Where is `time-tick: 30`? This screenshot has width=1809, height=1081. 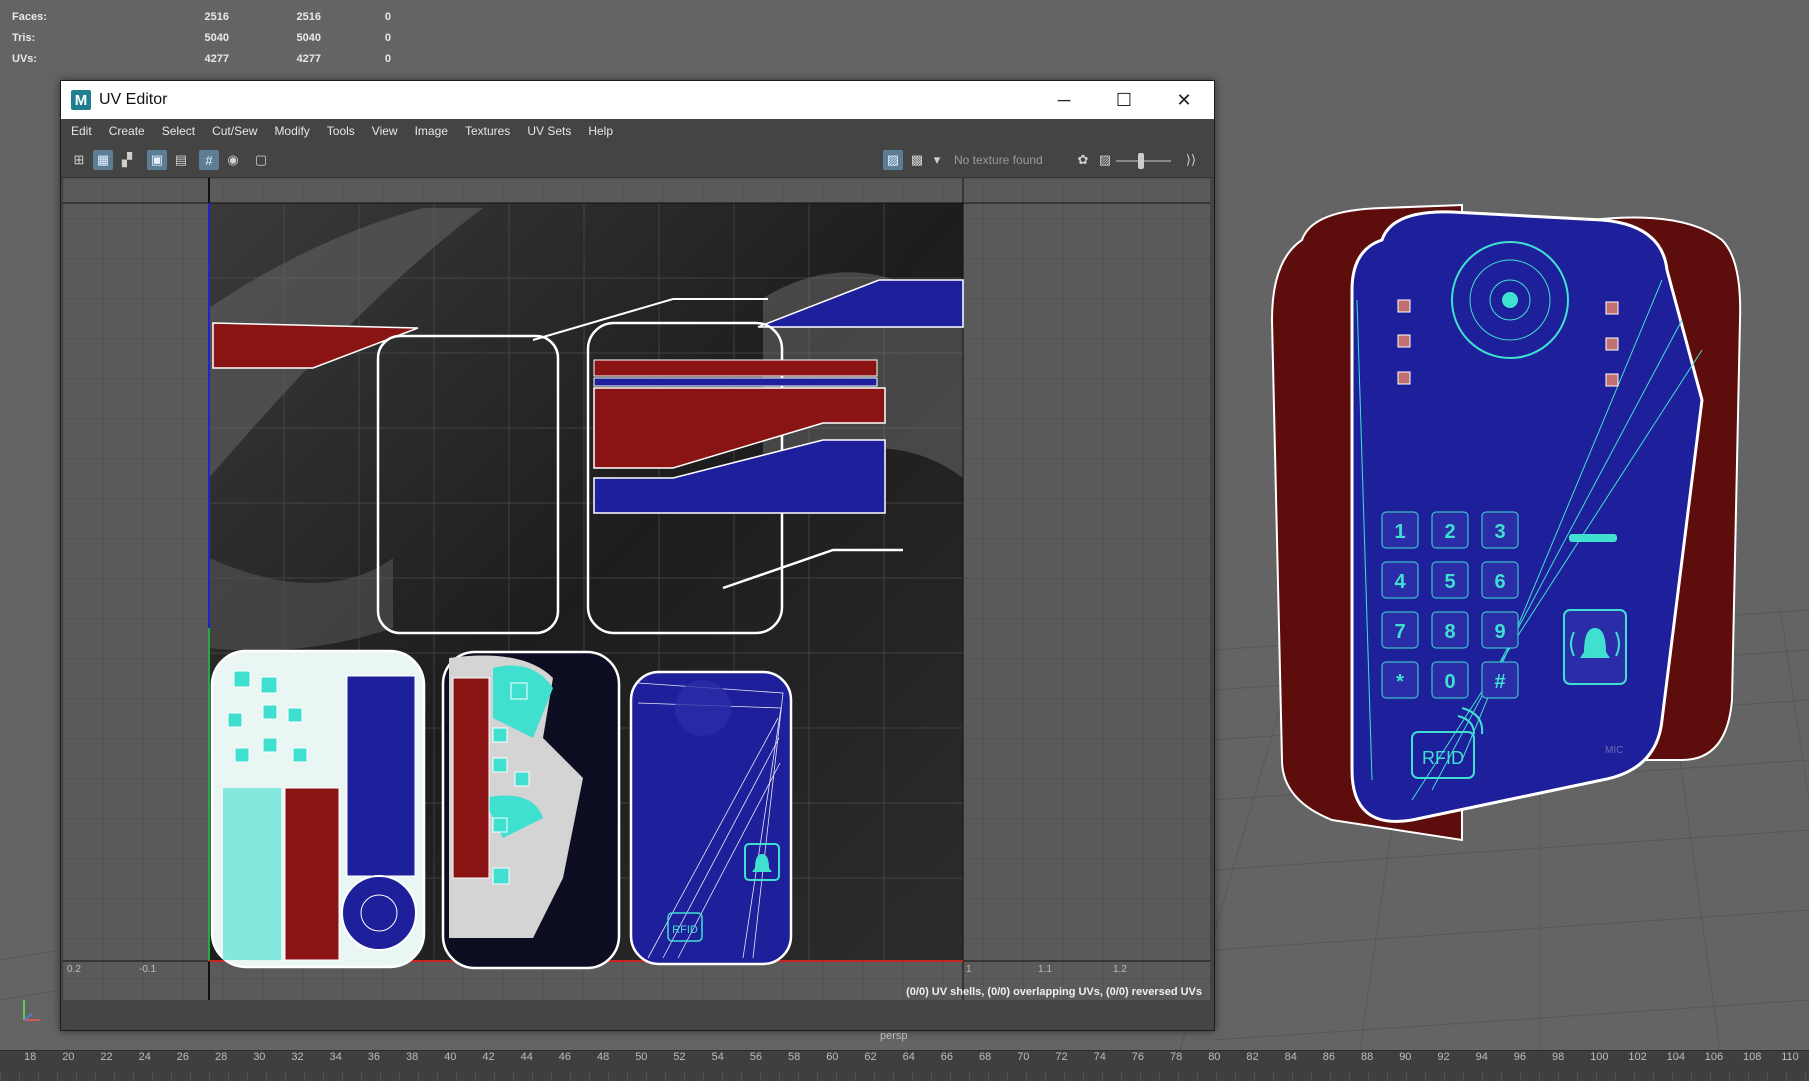
time-tick: 30 is located at coordinates (259, 1057).